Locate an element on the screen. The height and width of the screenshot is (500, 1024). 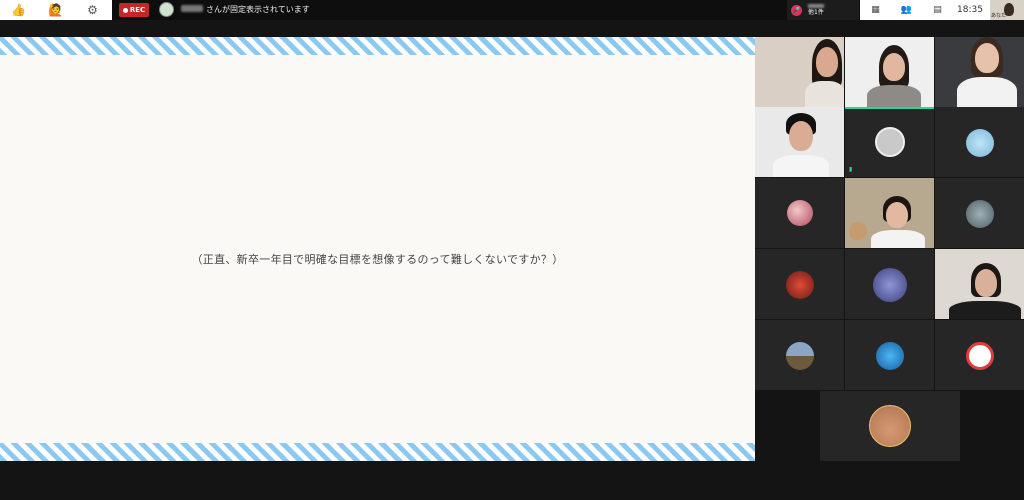
participants-icon: 👥 is located at coordinates (906, 10).